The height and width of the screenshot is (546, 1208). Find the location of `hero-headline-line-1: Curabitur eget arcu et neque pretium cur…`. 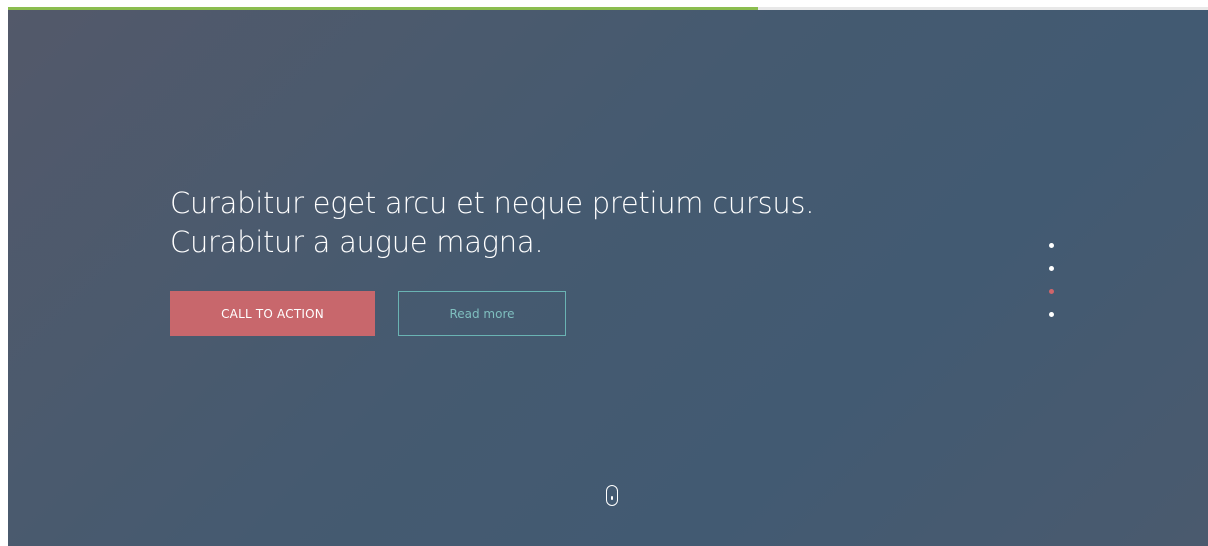

hero-headline-line-1: Curabitur eget arcu et neque pretium cur… is located at coordinates (492, 203).